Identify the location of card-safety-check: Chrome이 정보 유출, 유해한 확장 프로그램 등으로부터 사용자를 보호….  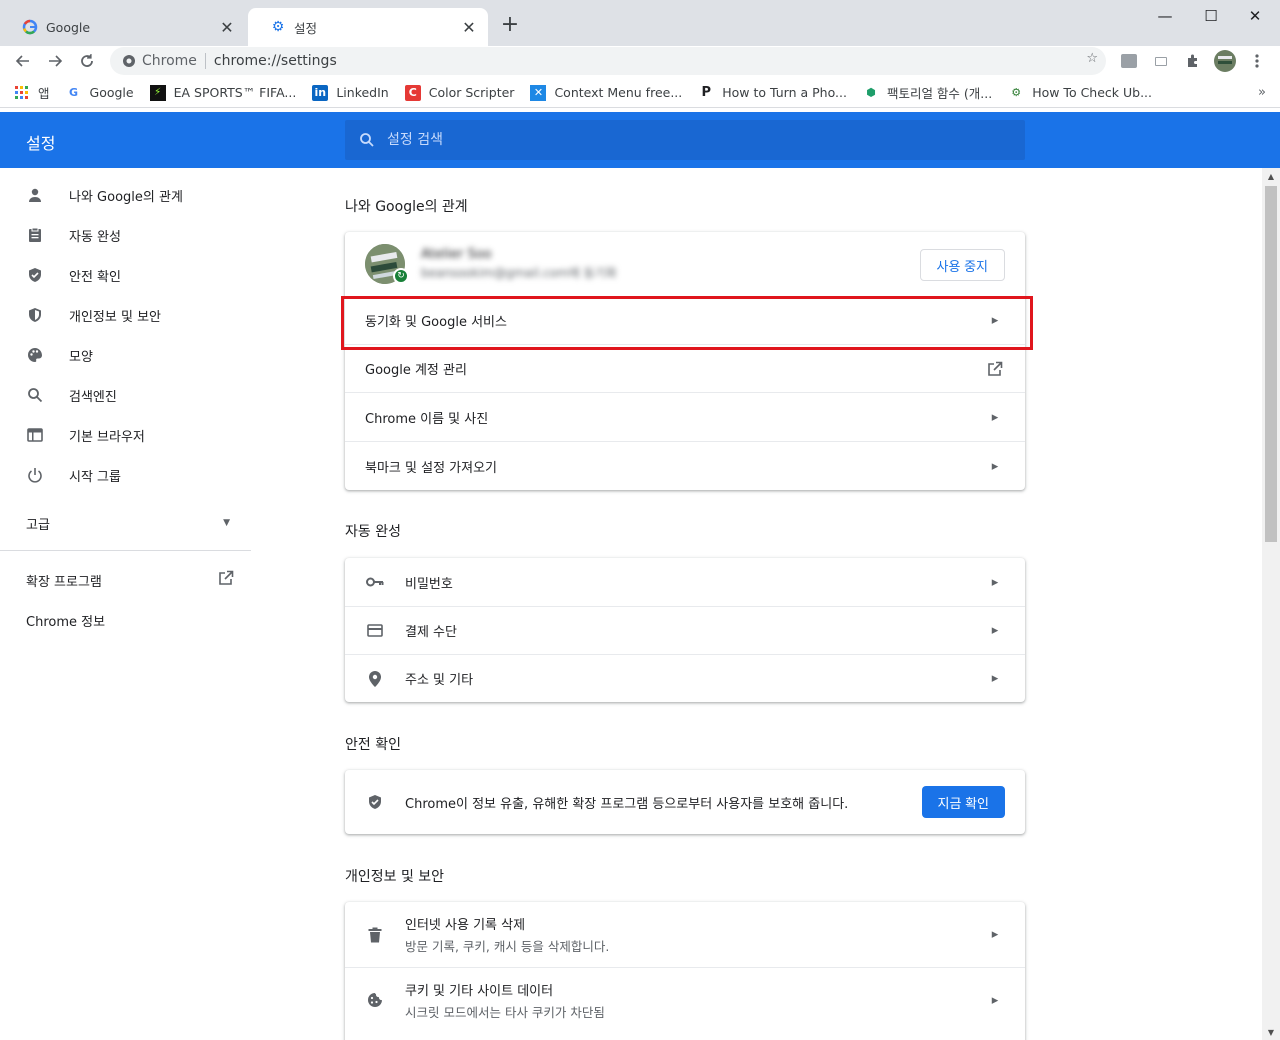
(685, 802).